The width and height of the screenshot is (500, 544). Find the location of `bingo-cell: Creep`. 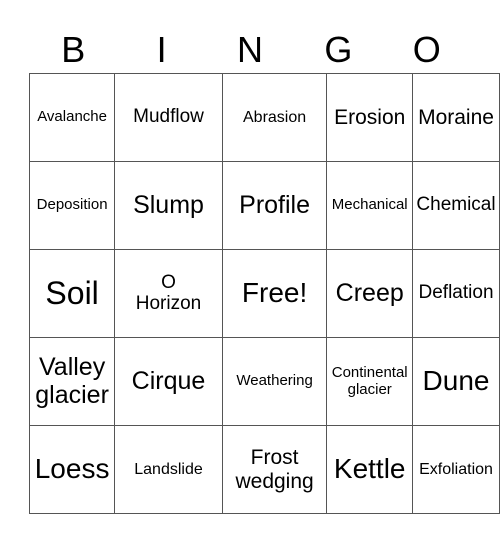

bingo-cell: Creep is located at coordinates (370, 293).